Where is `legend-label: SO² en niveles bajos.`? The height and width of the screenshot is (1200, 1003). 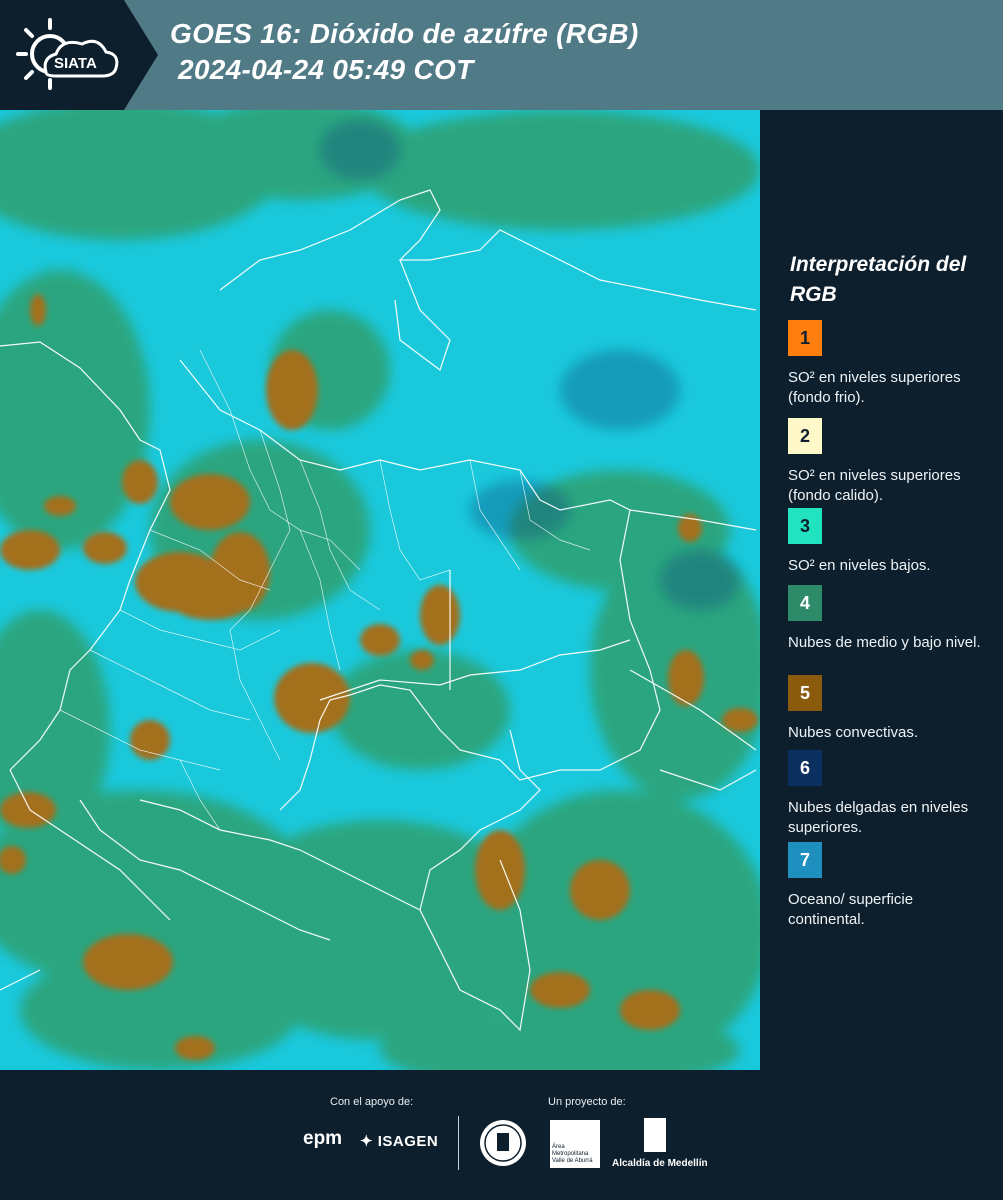
legend-label: SO² en niveles bajos. is located at coordinates (859, 565).